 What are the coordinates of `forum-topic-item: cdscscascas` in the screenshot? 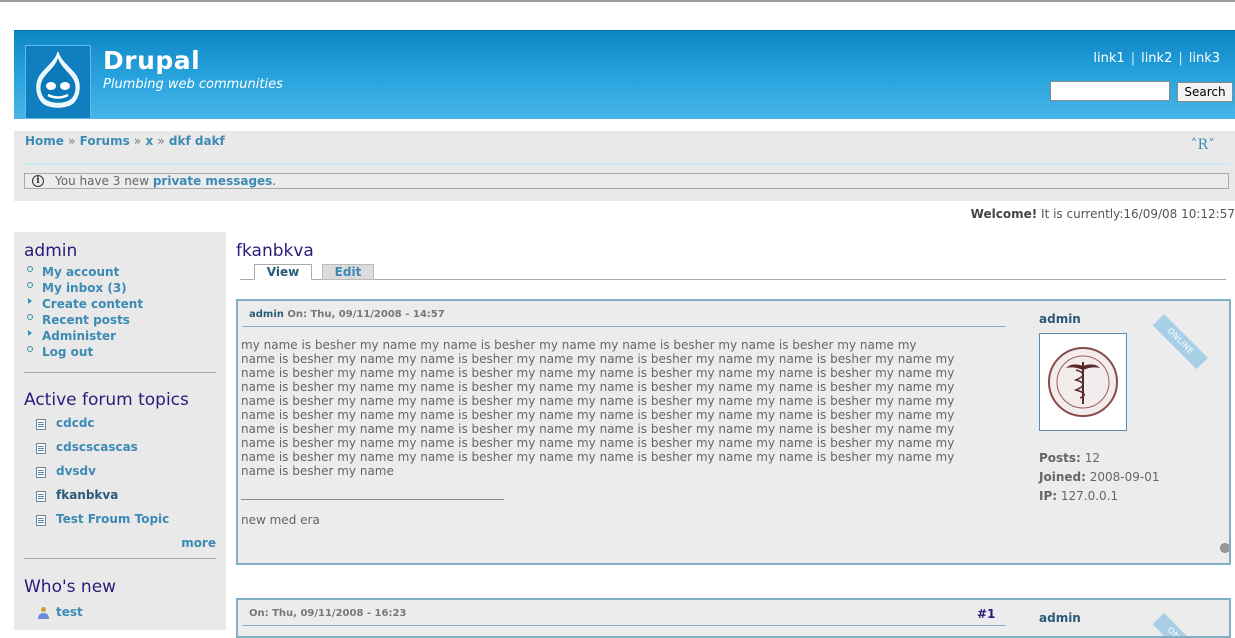 It's located at (102, 452).